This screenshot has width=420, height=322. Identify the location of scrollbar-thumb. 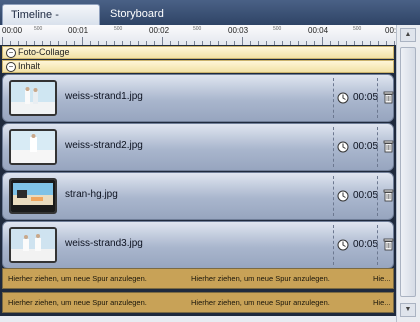
(408, 172).